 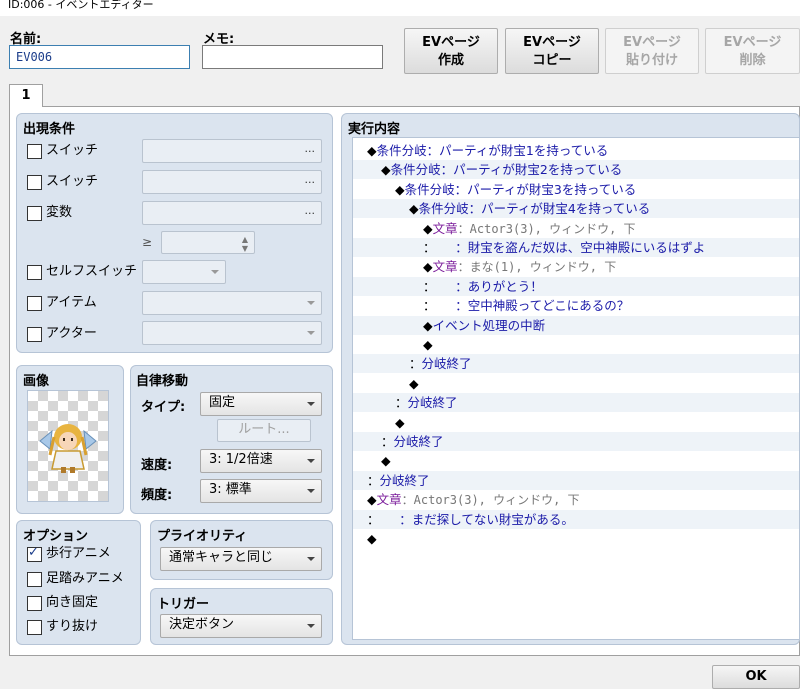 I want to click on command-text: ◆条件分岐：パーティが財宝1を持っている, so click(x=487, y=150).